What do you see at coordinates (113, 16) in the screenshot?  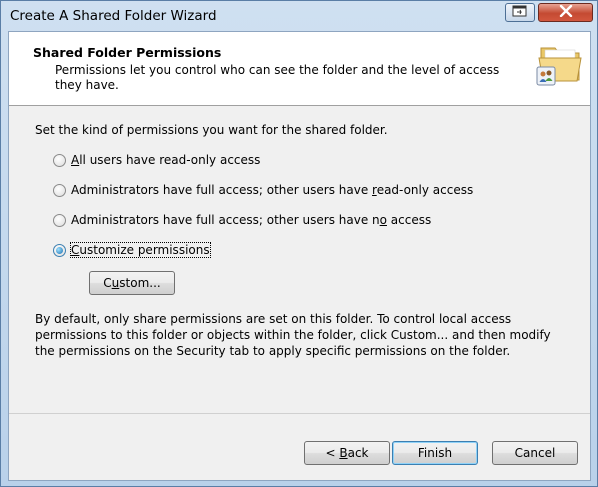 I see `window-title: Create A Shared Folder Wizard` at bounding box center [113, 16].